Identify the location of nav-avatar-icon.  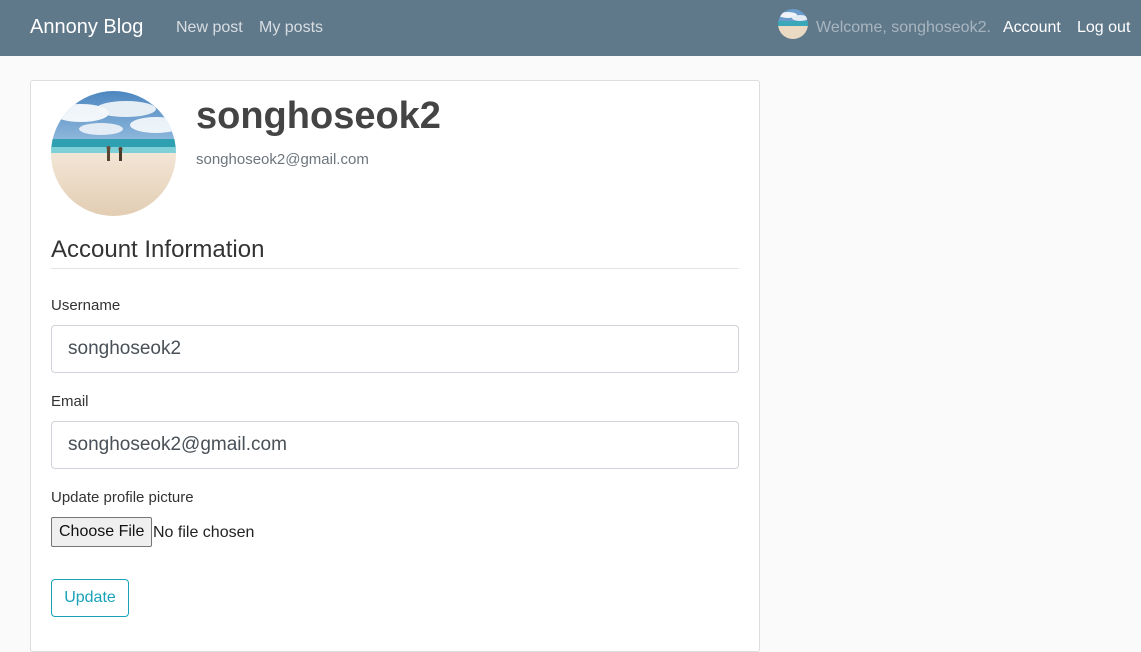
(793, 24).